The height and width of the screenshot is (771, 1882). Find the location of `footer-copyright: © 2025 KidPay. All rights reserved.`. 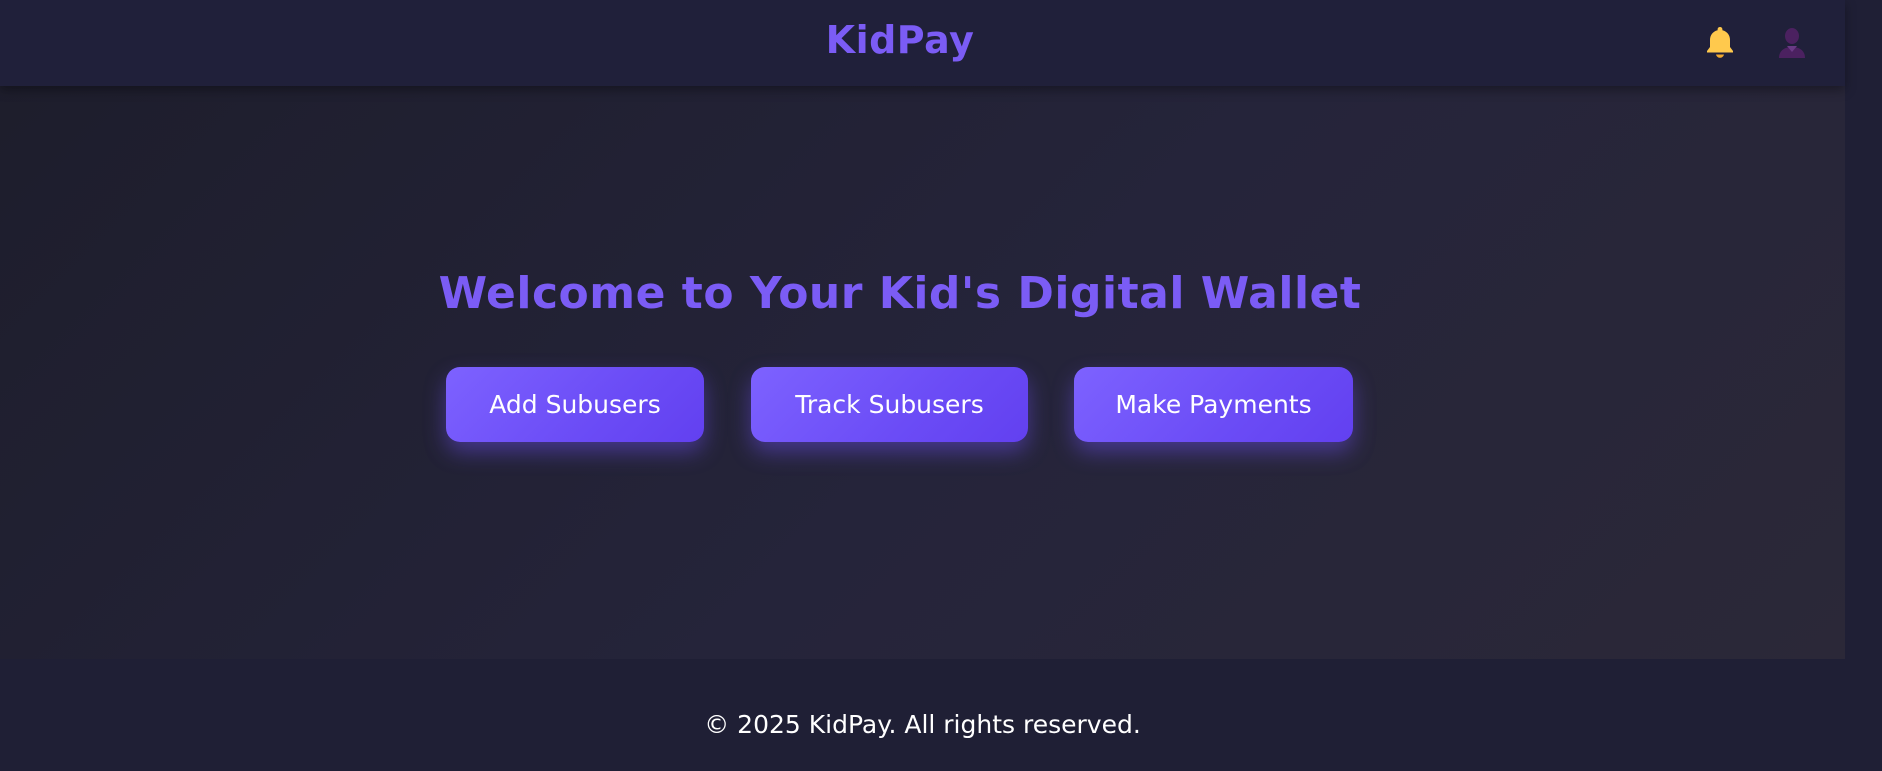

footer-copyright: © 2025 KidPay. All rights reserved. is located at coordinates (922, 724).